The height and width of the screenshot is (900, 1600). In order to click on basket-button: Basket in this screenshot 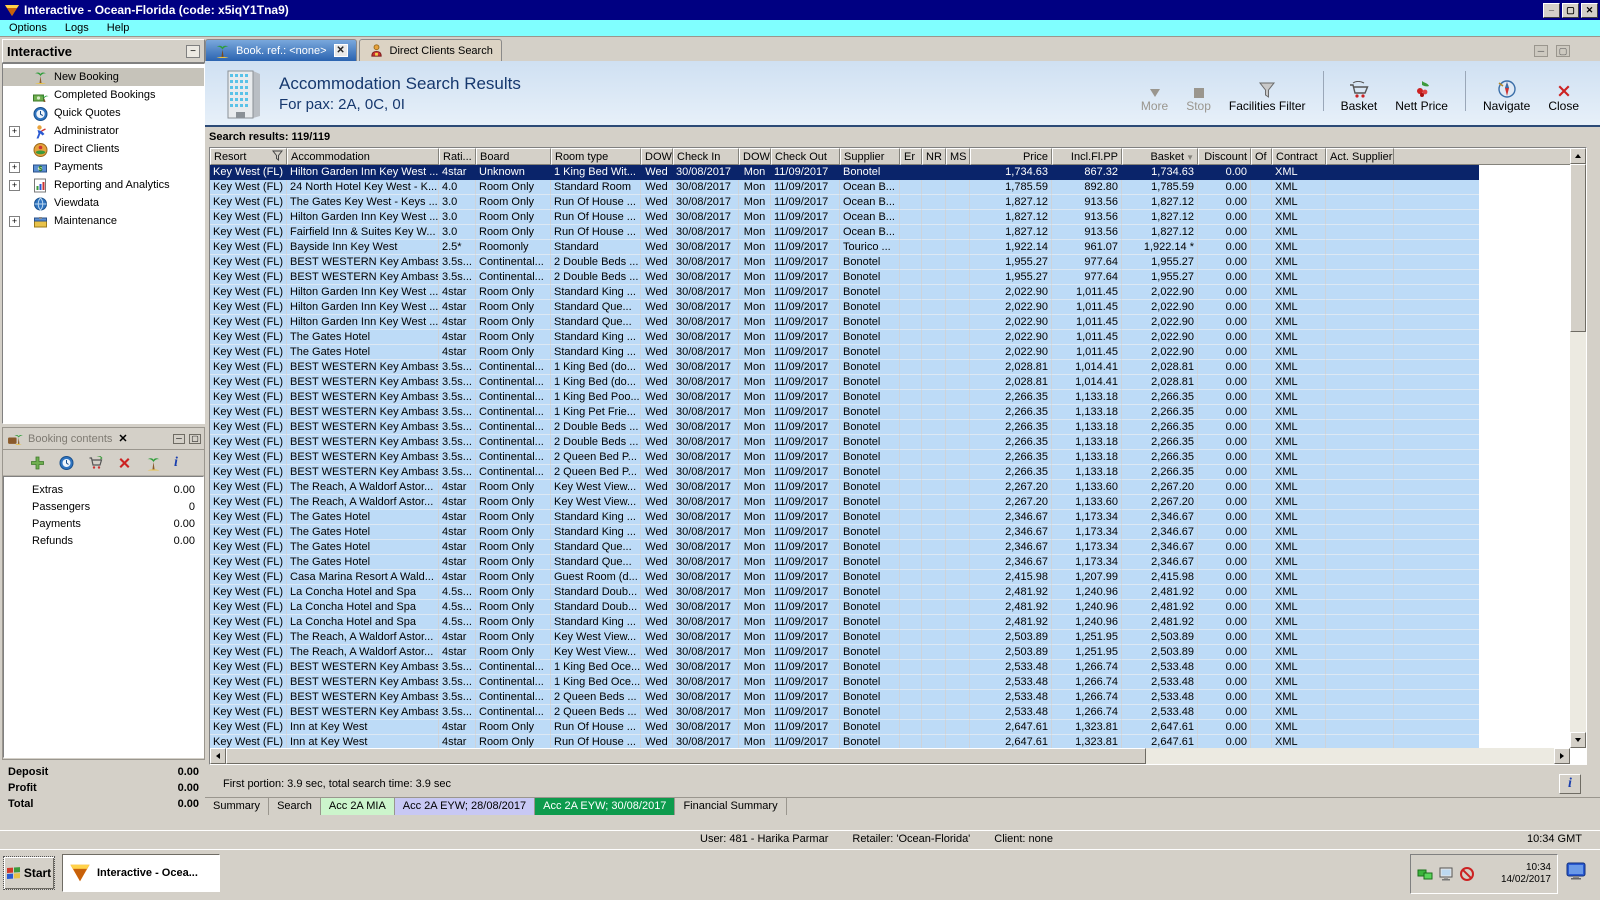, I will do `click(1359, 95)`.